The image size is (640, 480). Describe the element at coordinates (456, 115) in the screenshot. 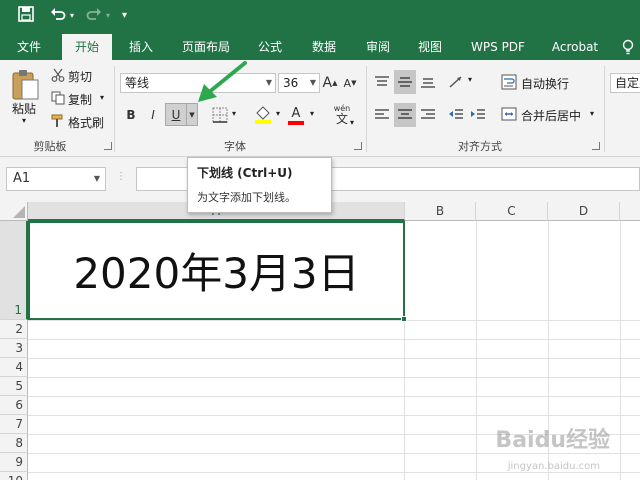

I see `decrease-indent-icon` at that location.